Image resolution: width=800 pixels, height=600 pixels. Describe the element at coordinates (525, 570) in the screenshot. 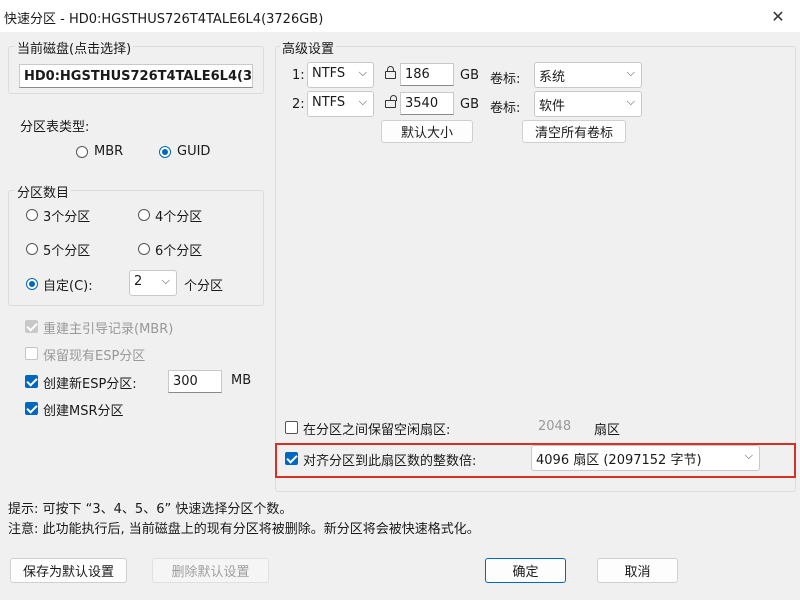

I see `ok-button: 确定` at that location.